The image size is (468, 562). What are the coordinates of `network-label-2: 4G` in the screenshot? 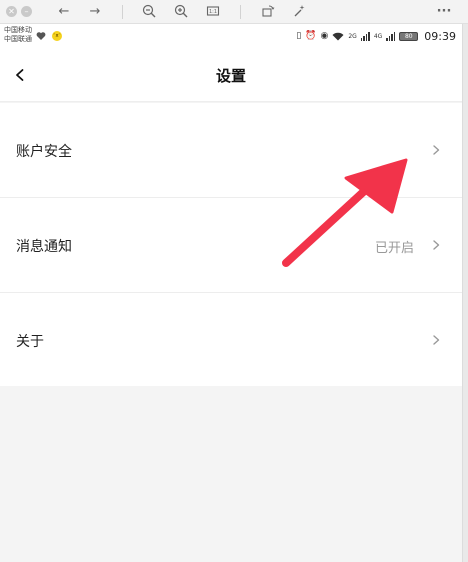 It's located at (378, 36).